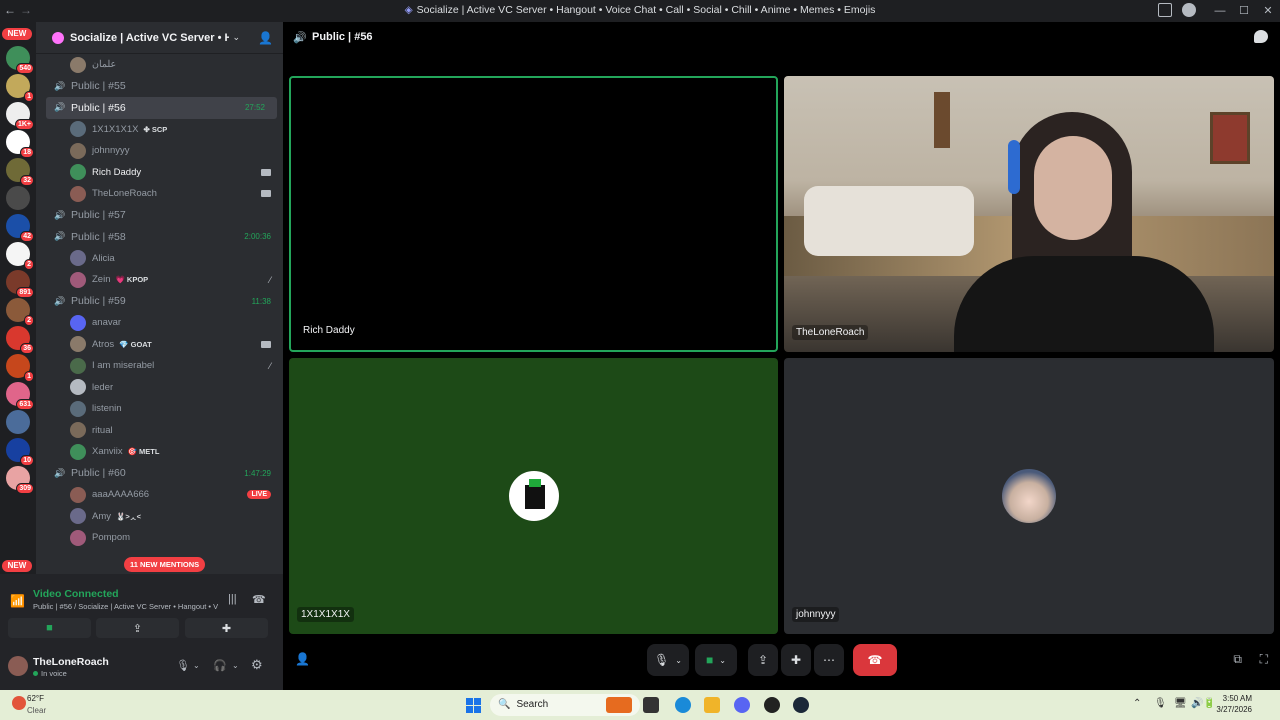 Image resolution: width=1280 pixels, height=720 pixels. I want to click on disconnect-icon: ☎, so click(259, 599).